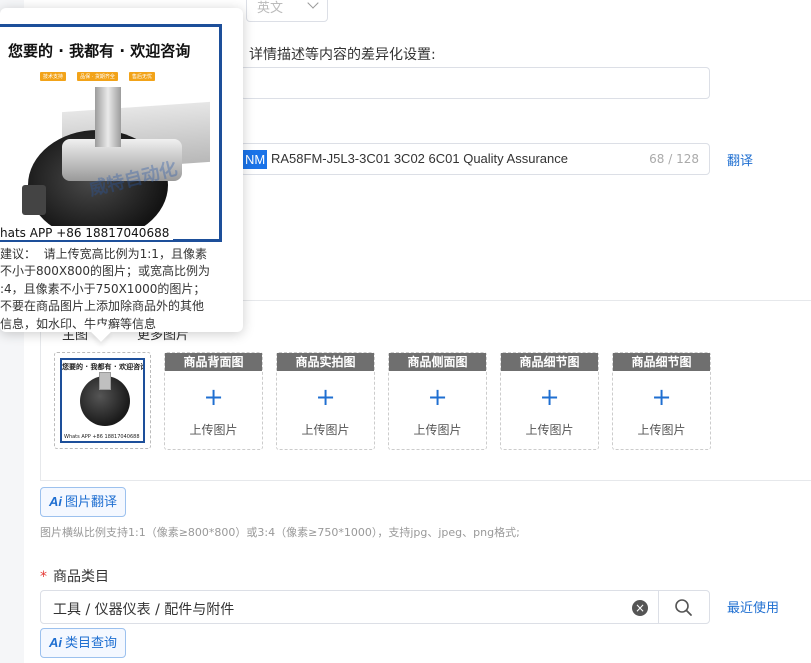 Image resolution: width=811 pixels, height=663 pixels. What do you see at coordinates (640, 608) in the screenshot?
I see `clear-icon: ×` at bounding box center [640, 608].